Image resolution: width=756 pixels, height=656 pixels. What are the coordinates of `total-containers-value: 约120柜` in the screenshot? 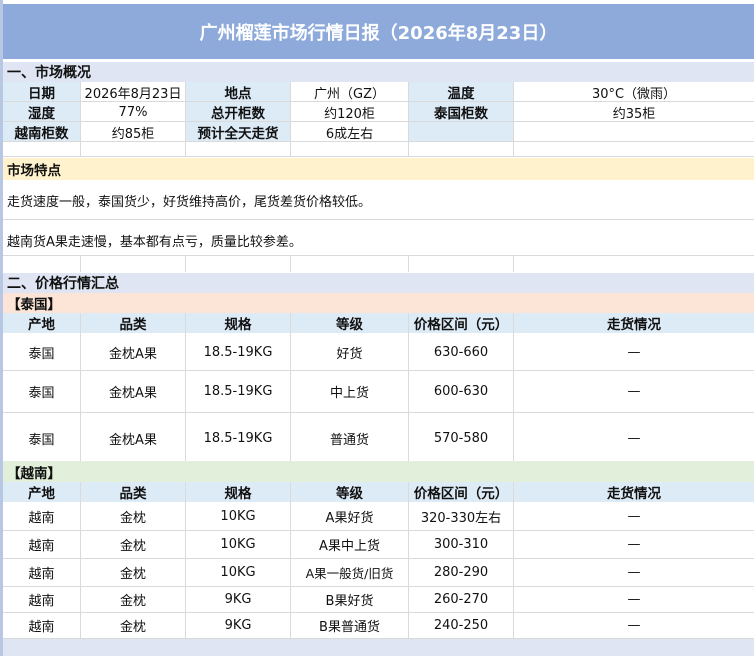 It's located at (349, 114).